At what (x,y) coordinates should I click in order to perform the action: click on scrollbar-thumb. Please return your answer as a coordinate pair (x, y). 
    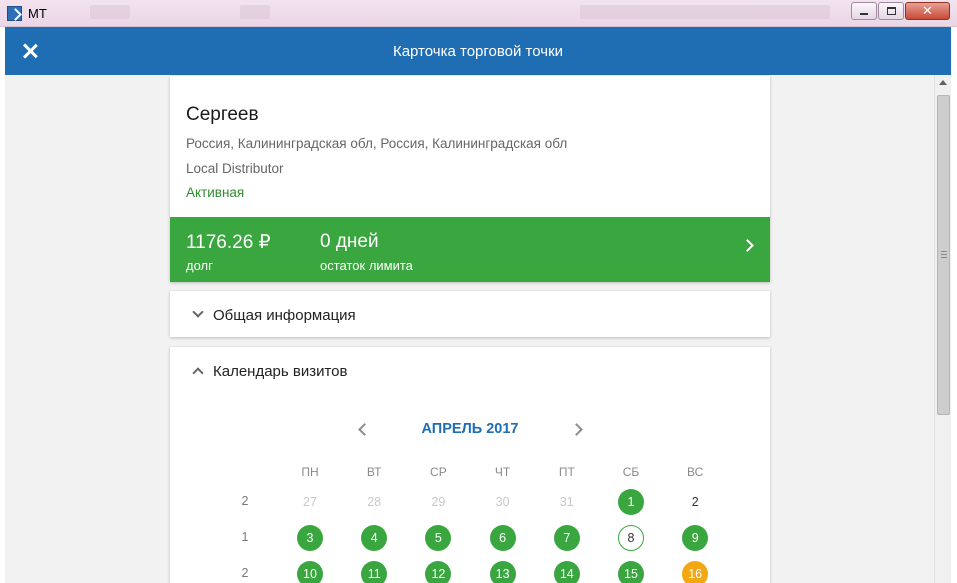
    Looking at the image, I should click on (943, 255).